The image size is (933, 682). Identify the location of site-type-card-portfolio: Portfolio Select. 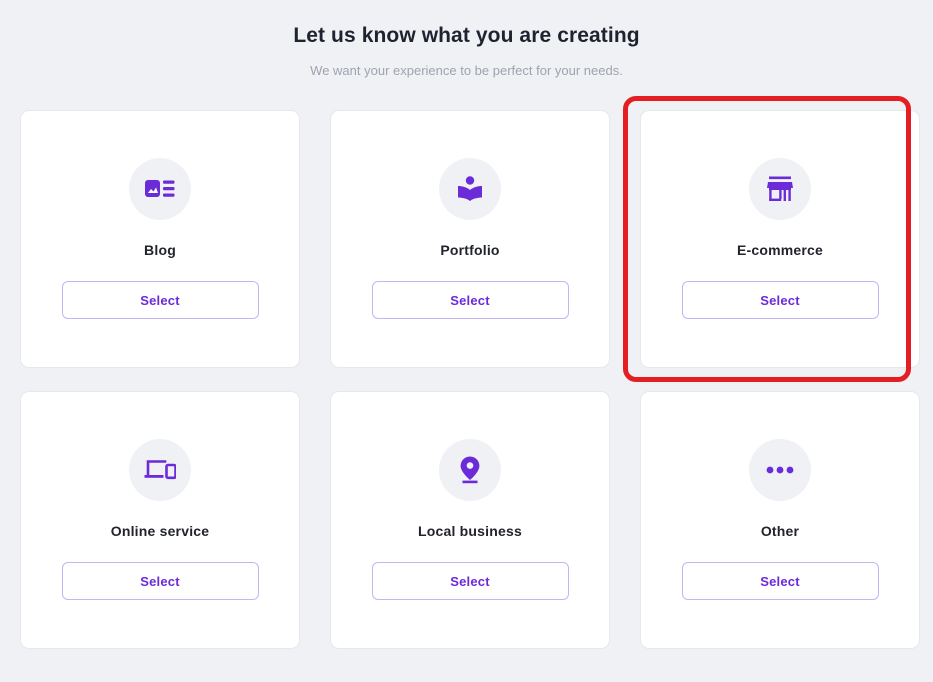
(470, 239).